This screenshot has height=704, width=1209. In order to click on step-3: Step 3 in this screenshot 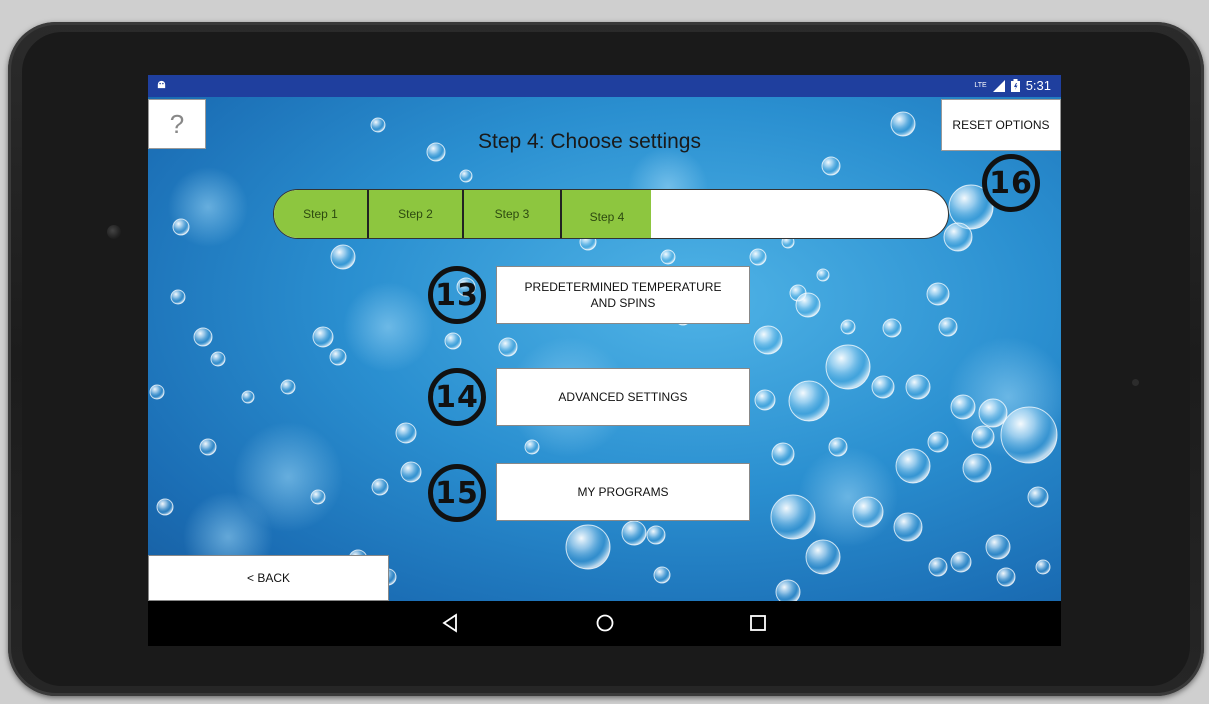, I will do `click(512, 214)`.